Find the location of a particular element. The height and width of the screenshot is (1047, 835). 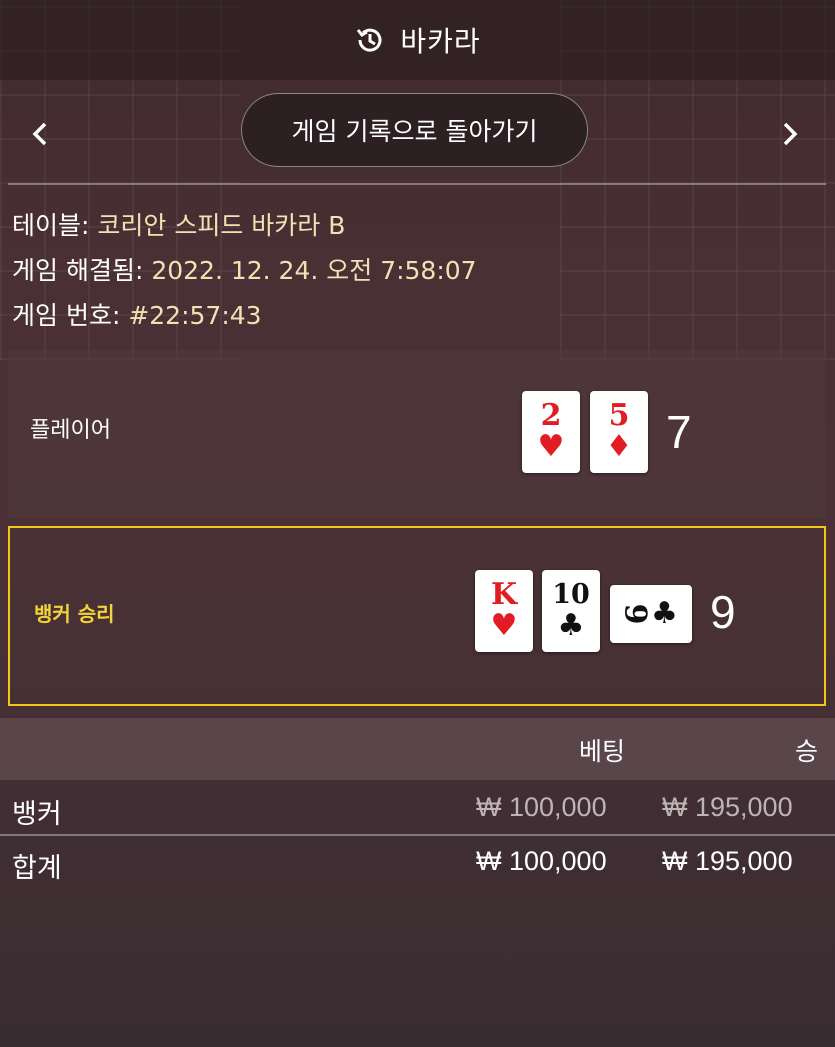

card-rank: K is located at coordinates (504, 594).